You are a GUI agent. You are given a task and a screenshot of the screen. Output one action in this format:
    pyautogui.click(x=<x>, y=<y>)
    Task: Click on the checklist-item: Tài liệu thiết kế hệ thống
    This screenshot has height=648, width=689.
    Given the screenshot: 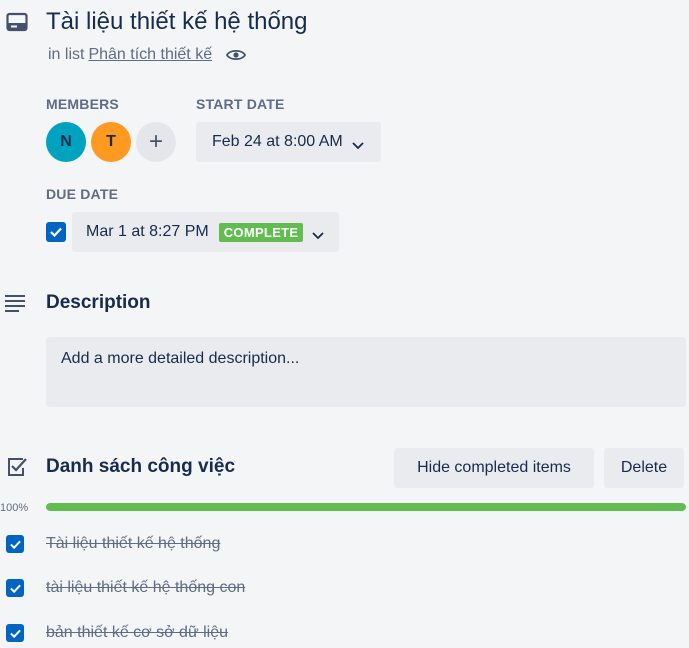 What is the action you would take?
    pyautogui.click(x=113, y=544)
    